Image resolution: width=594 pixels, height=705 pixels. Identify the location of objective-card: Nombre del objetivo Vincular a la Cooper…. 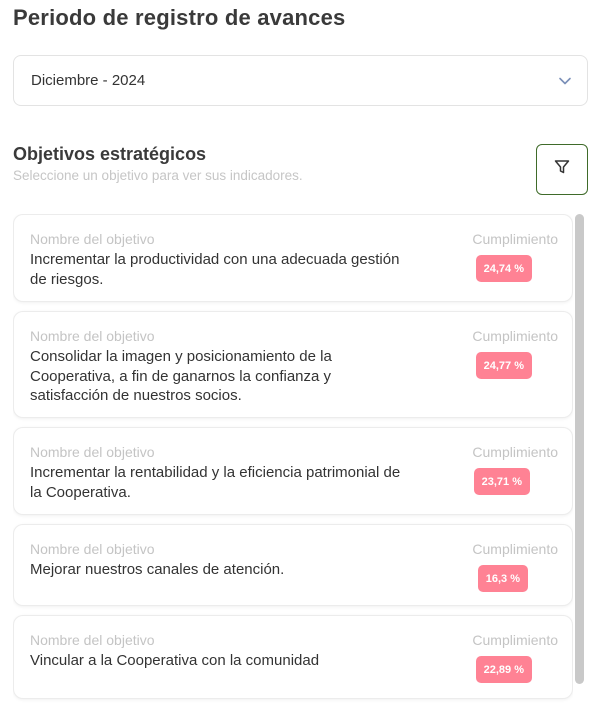
(293, 657).